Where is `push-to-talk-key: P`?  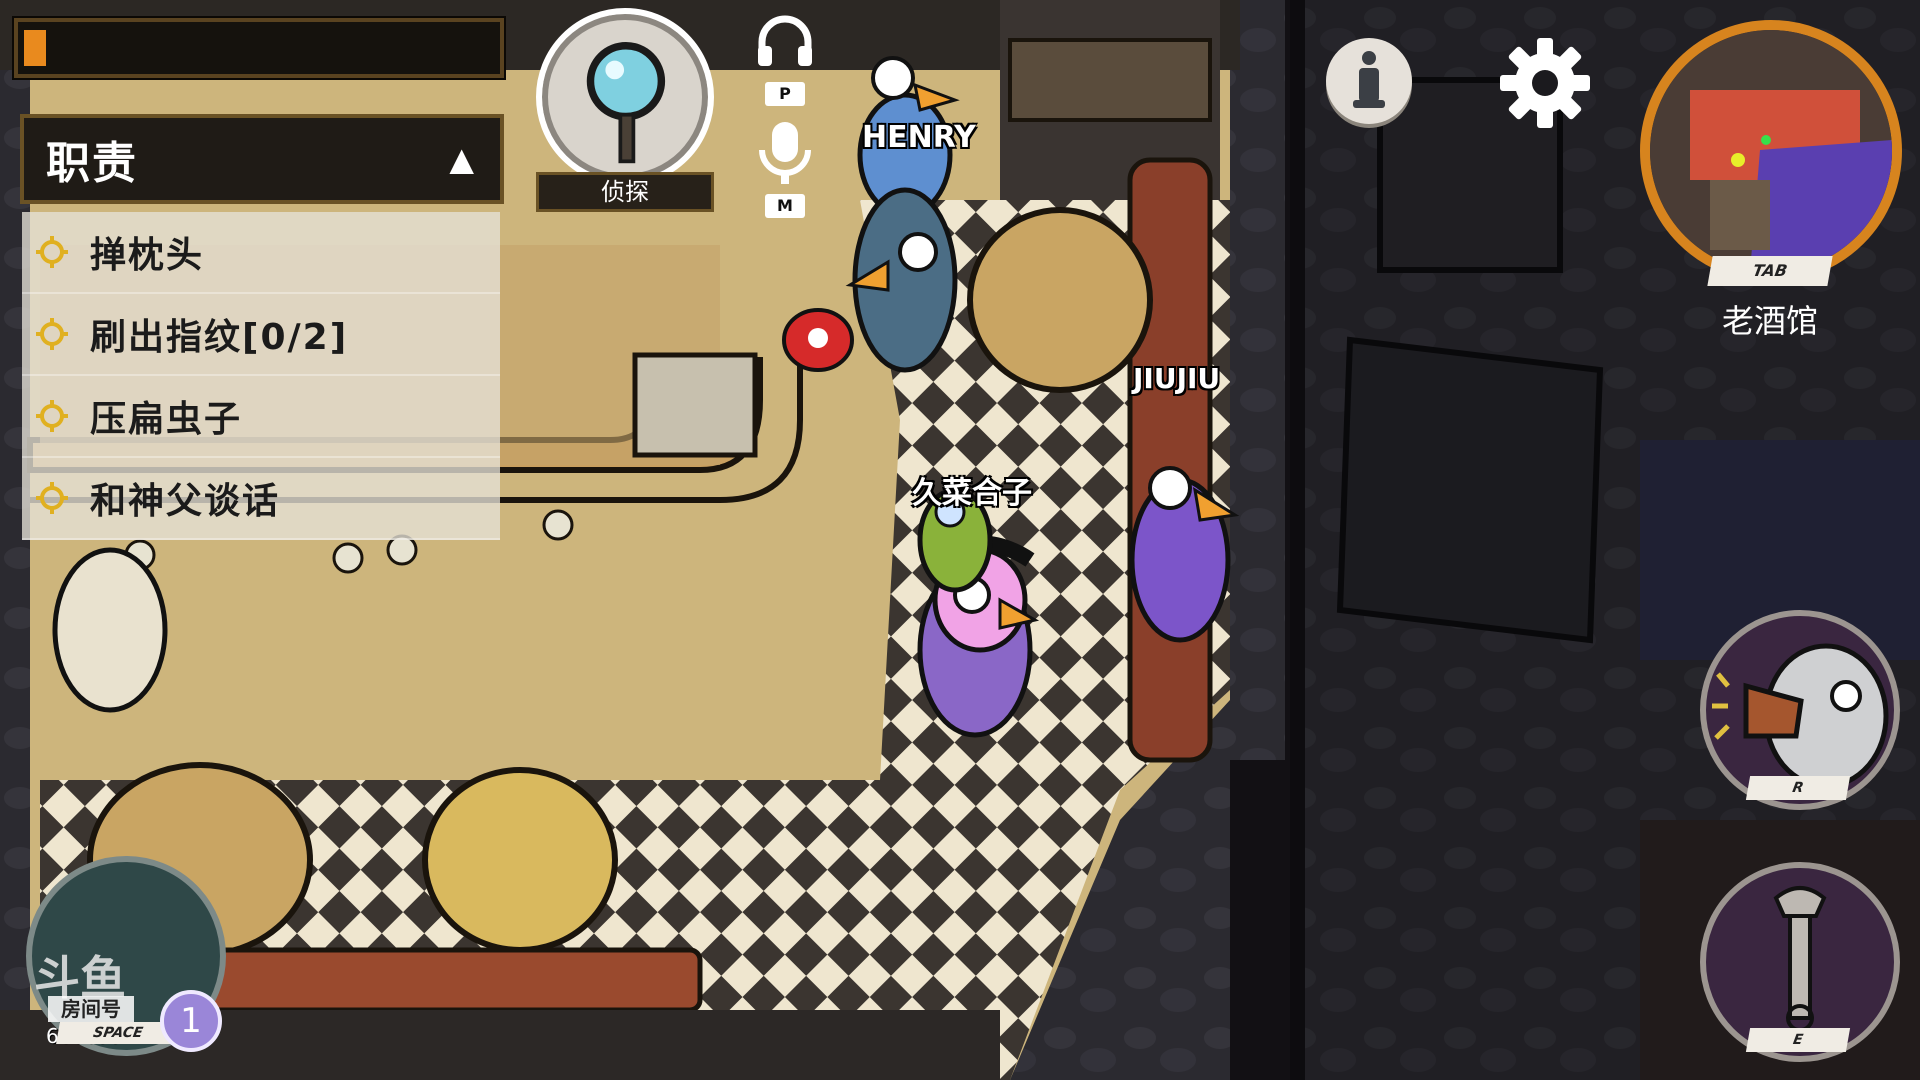 push-to-talk-key: P is located at coordinates (785, 94).